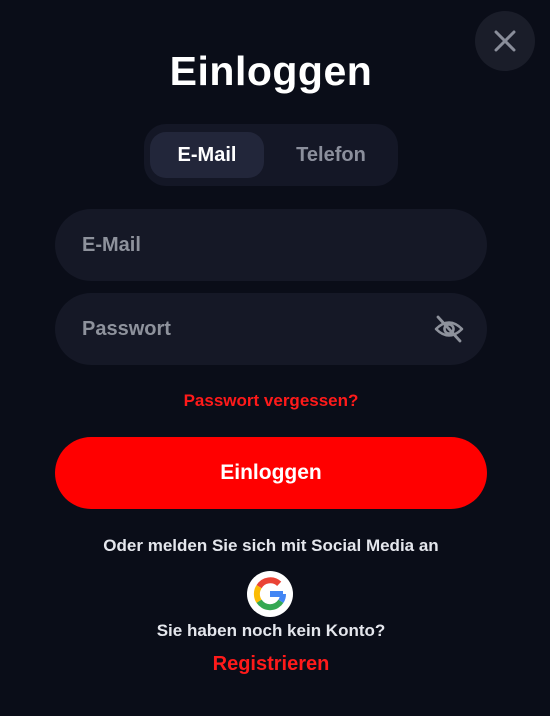 This screenshot has width=550, height=716. Describe the element at coordinates (271, 664) in the screenshot. I see `register-link: Registrieren` at that location.